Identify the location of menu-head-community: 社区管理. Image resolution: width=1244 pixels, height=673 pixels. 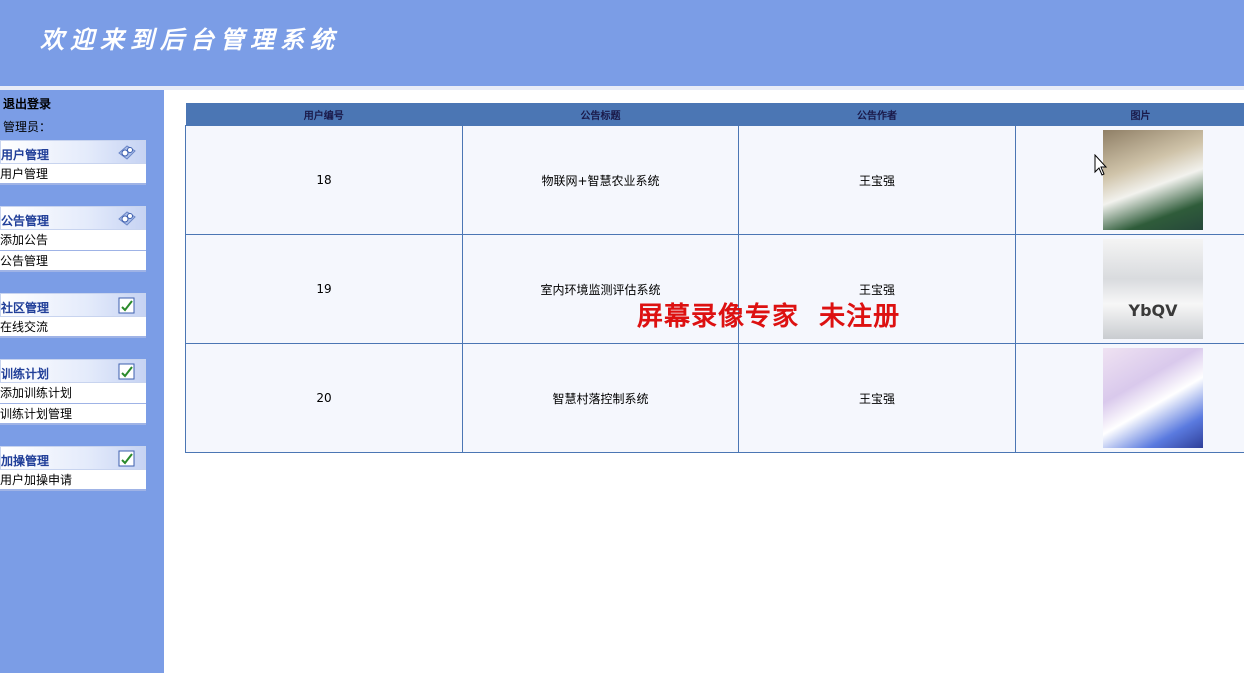
(73, 305).